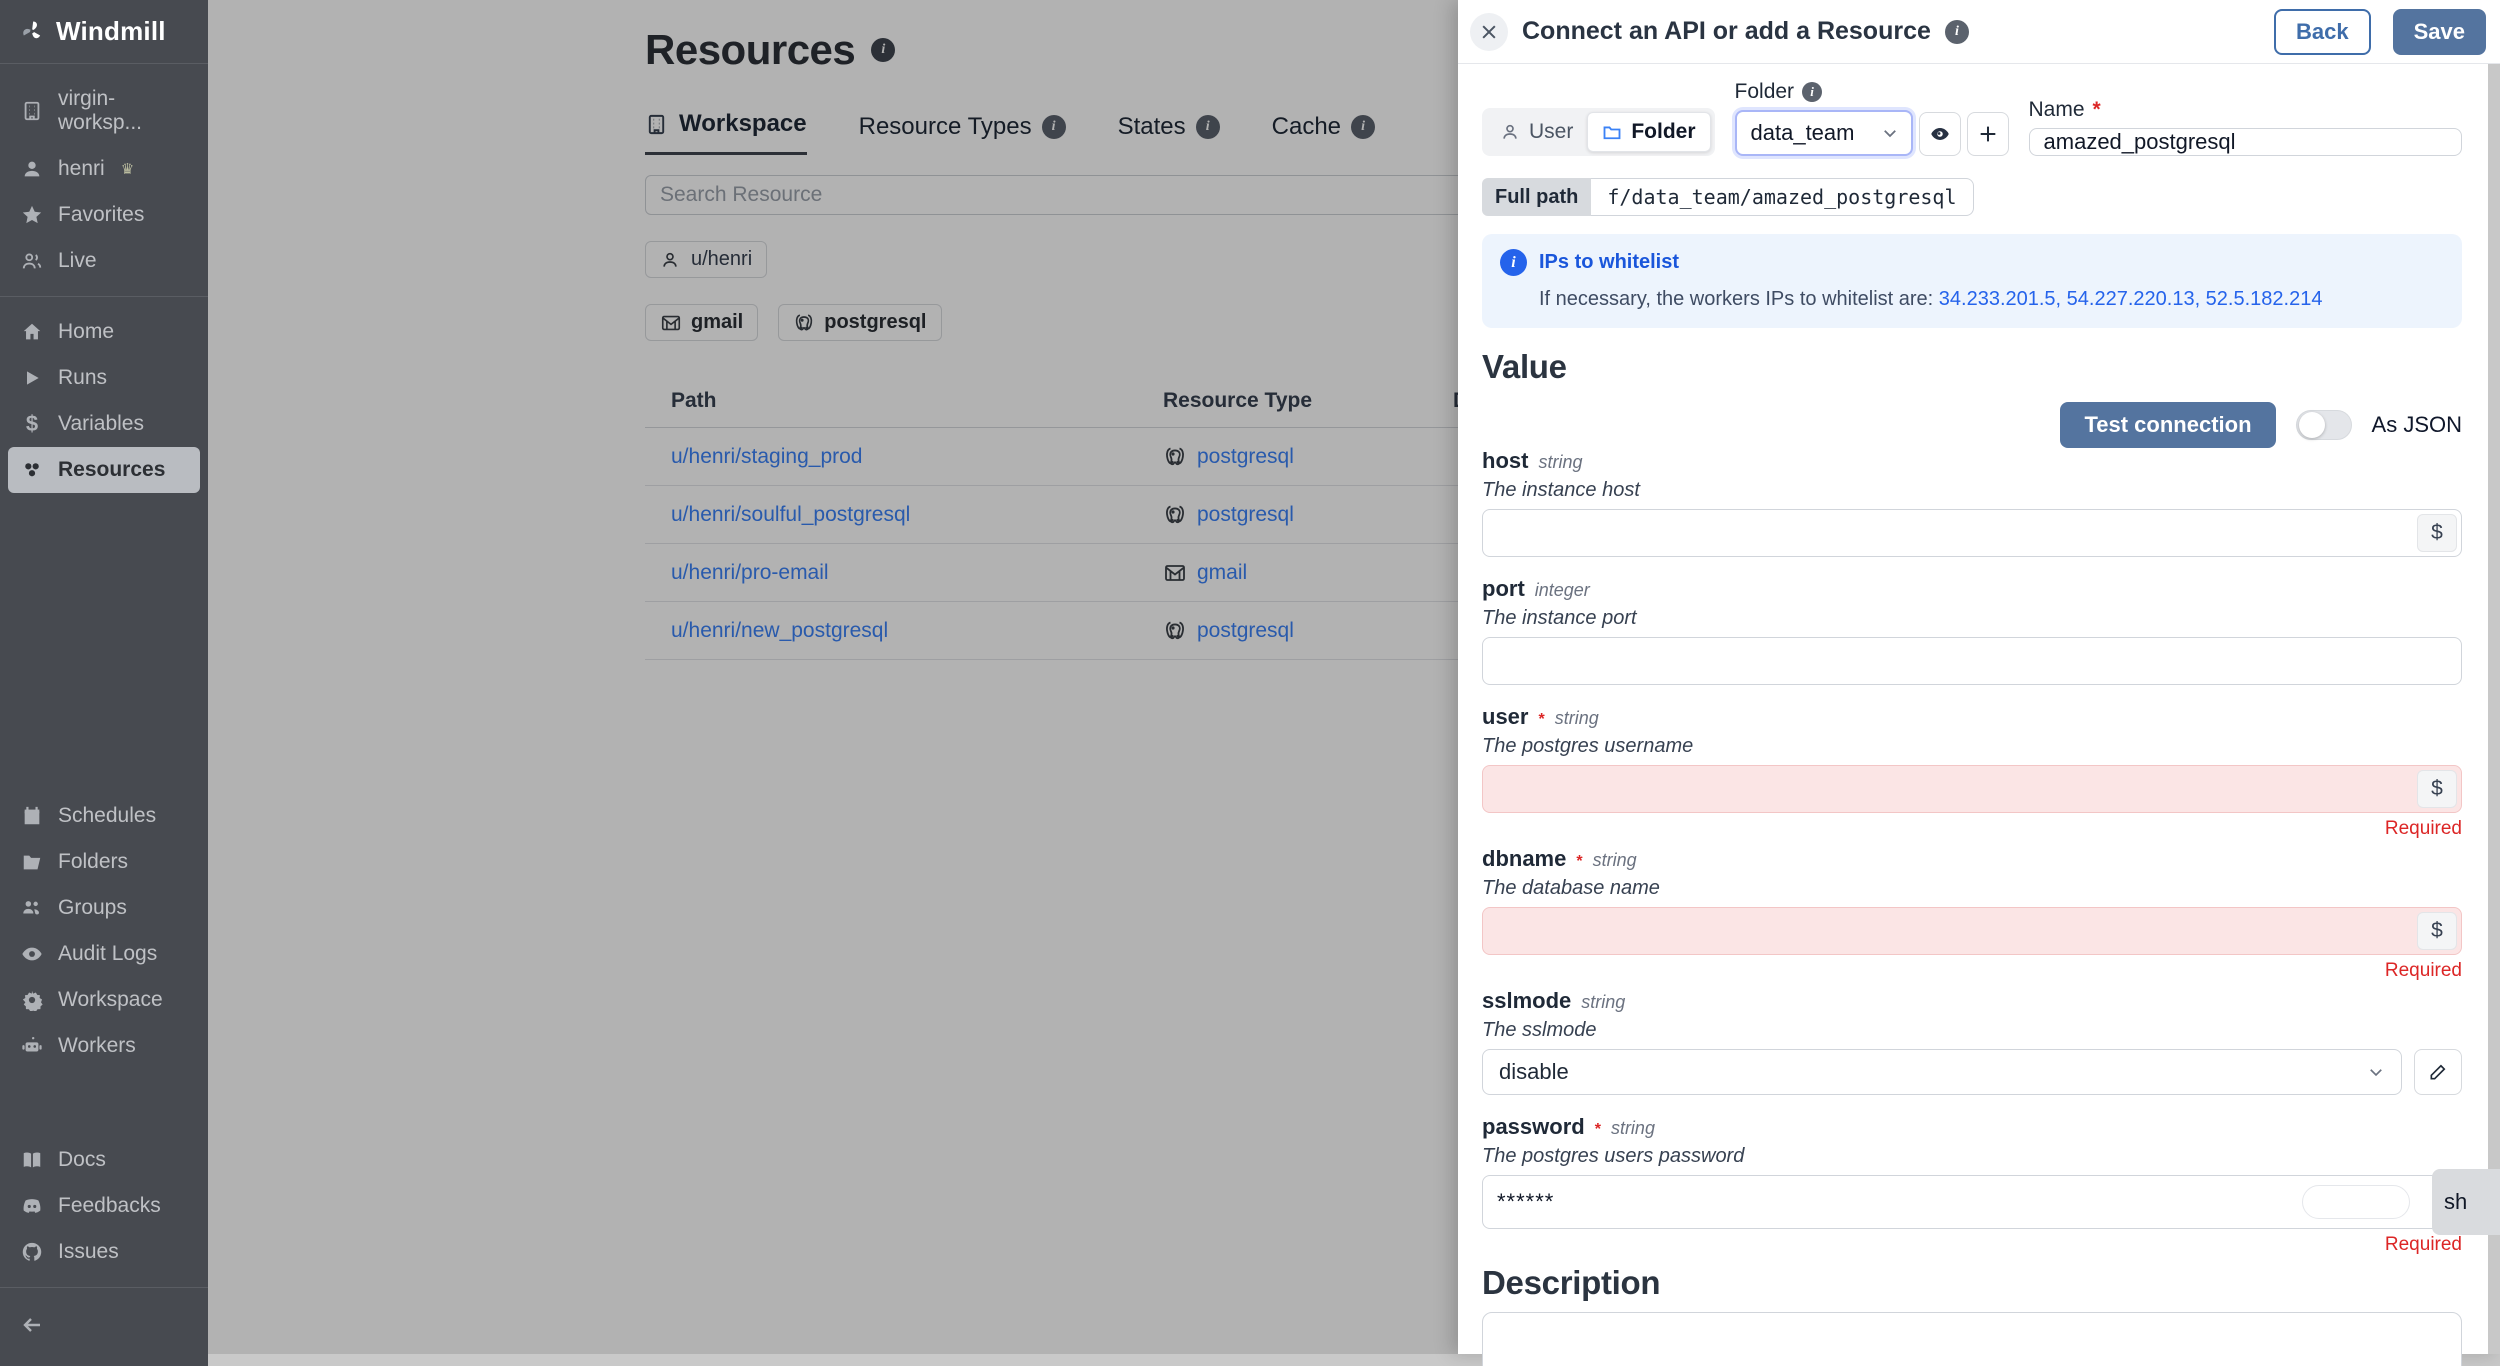  Describe the element at coordinates (1561, 490) in the screenshot. I see `field-description: The instance host` at that location.